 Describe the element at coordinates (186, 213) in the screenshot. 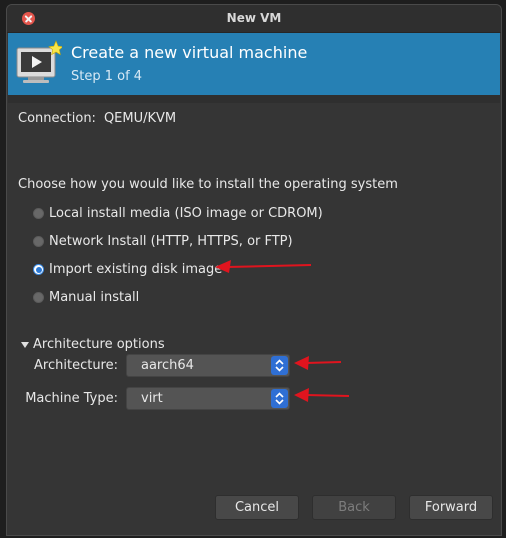

I see `radio-label: Local install media (ISO image or CDROM)` at that location.